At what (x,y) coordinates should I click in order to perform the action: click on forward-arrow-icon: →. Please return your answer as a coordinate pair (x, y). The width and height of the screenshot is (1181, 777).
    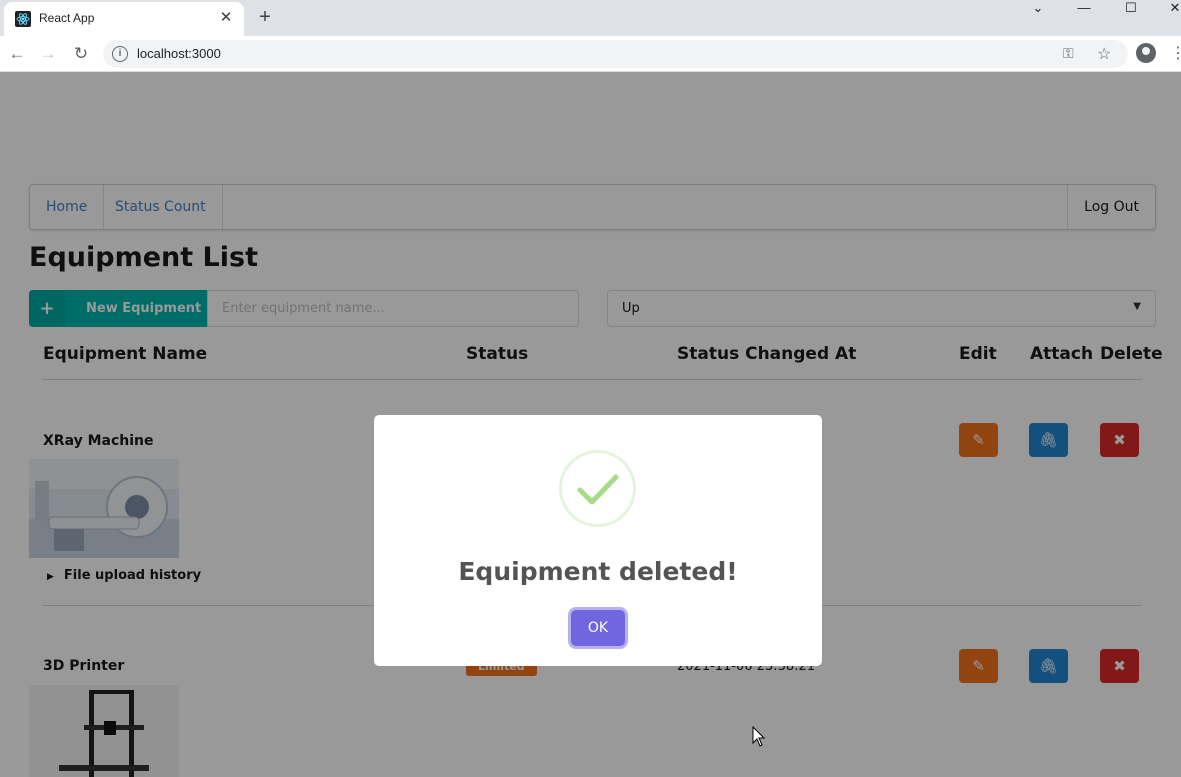
    Looking at the image, I should click on (48, 54).